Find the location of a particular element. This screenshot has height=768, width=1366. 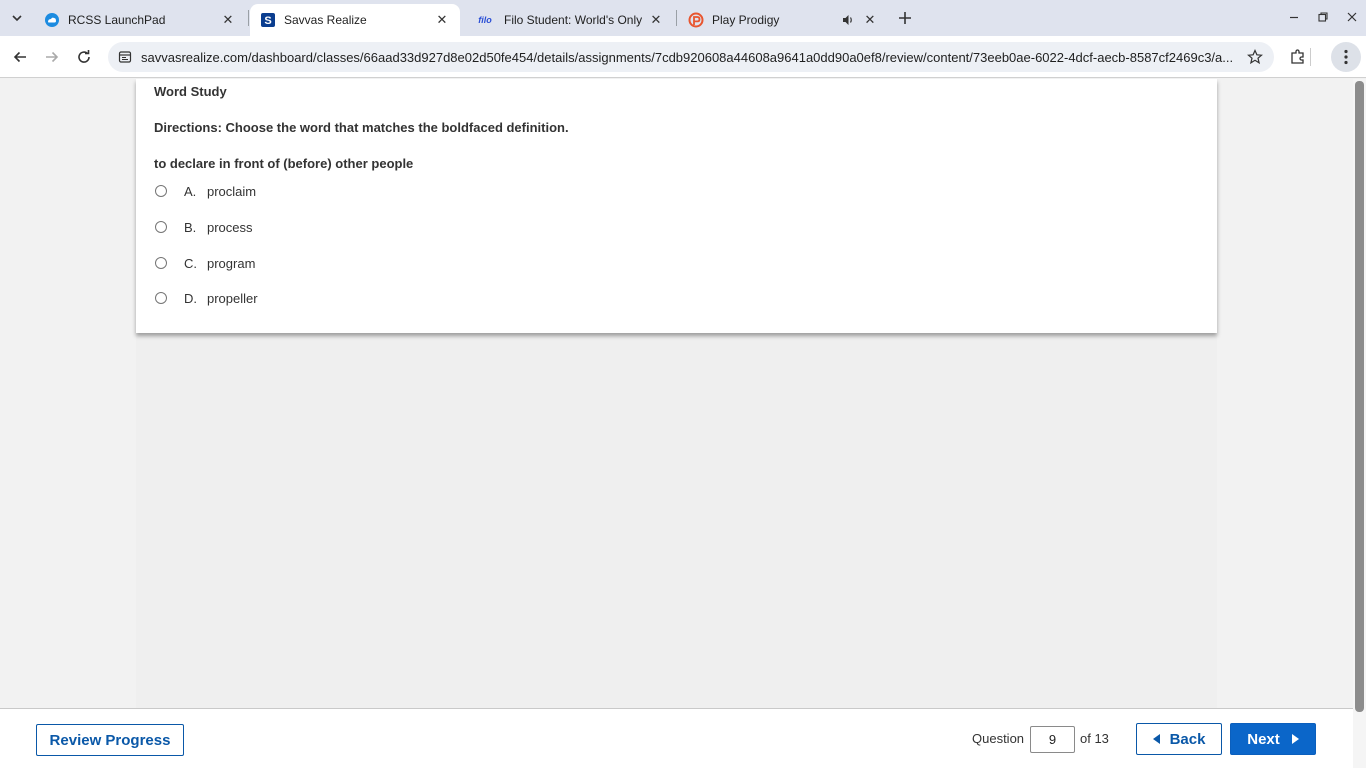

minimize-button is located at coordinates (1294, 17).